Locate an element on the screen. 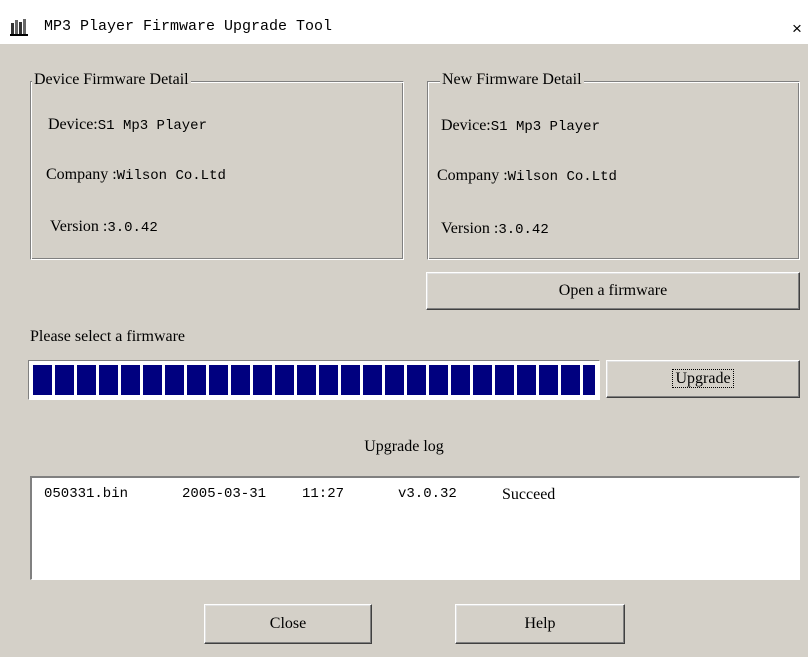  new-version-label: Version : is located at coordinates (470, 228).